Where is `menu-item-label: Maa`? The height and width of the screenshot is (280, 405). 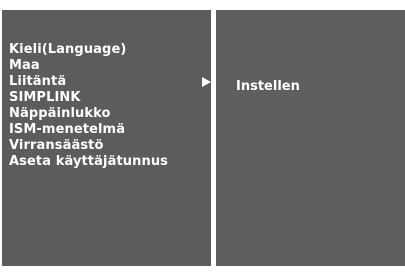
menu-item-label: Maa is located at coordinates (24, 65).